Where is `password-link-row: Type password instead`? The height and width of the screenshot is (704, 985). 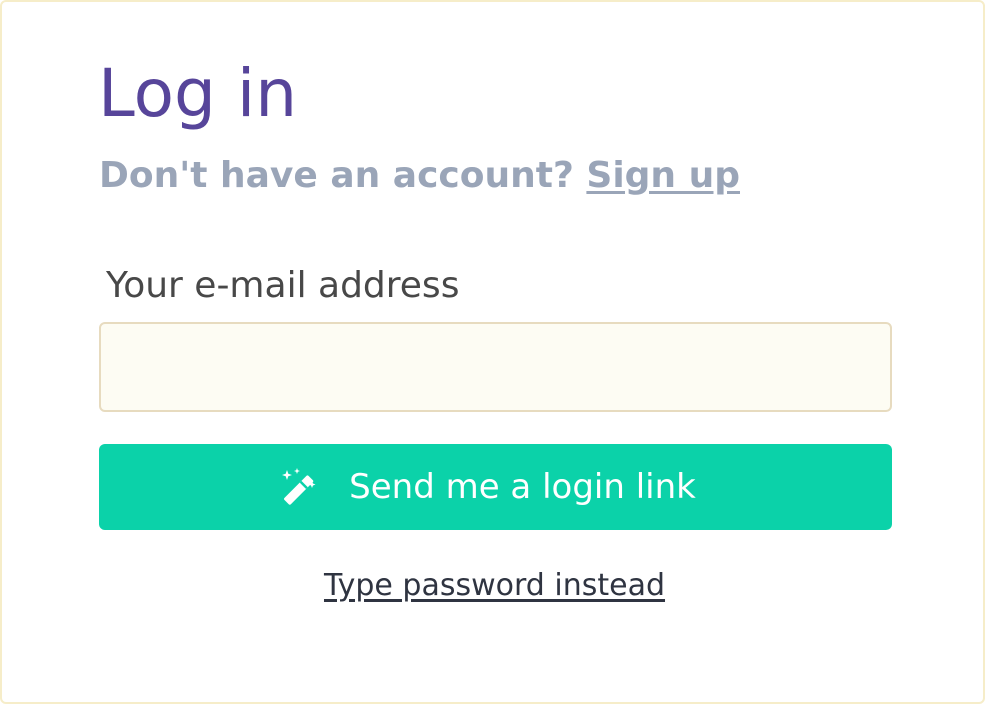
password-link-row: Type password instead is located at coordinates (493, 586).